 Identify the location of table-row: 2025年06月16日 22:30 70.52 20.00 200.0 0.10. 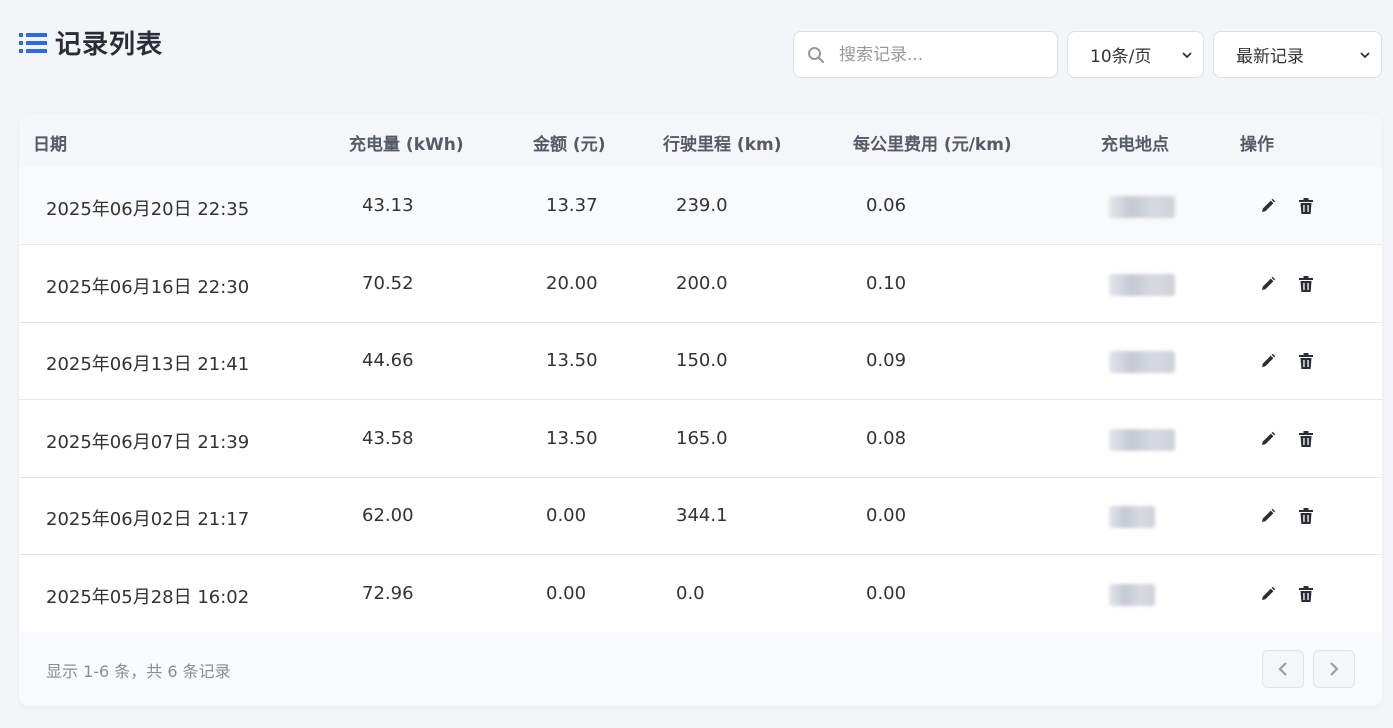
(700, 284).